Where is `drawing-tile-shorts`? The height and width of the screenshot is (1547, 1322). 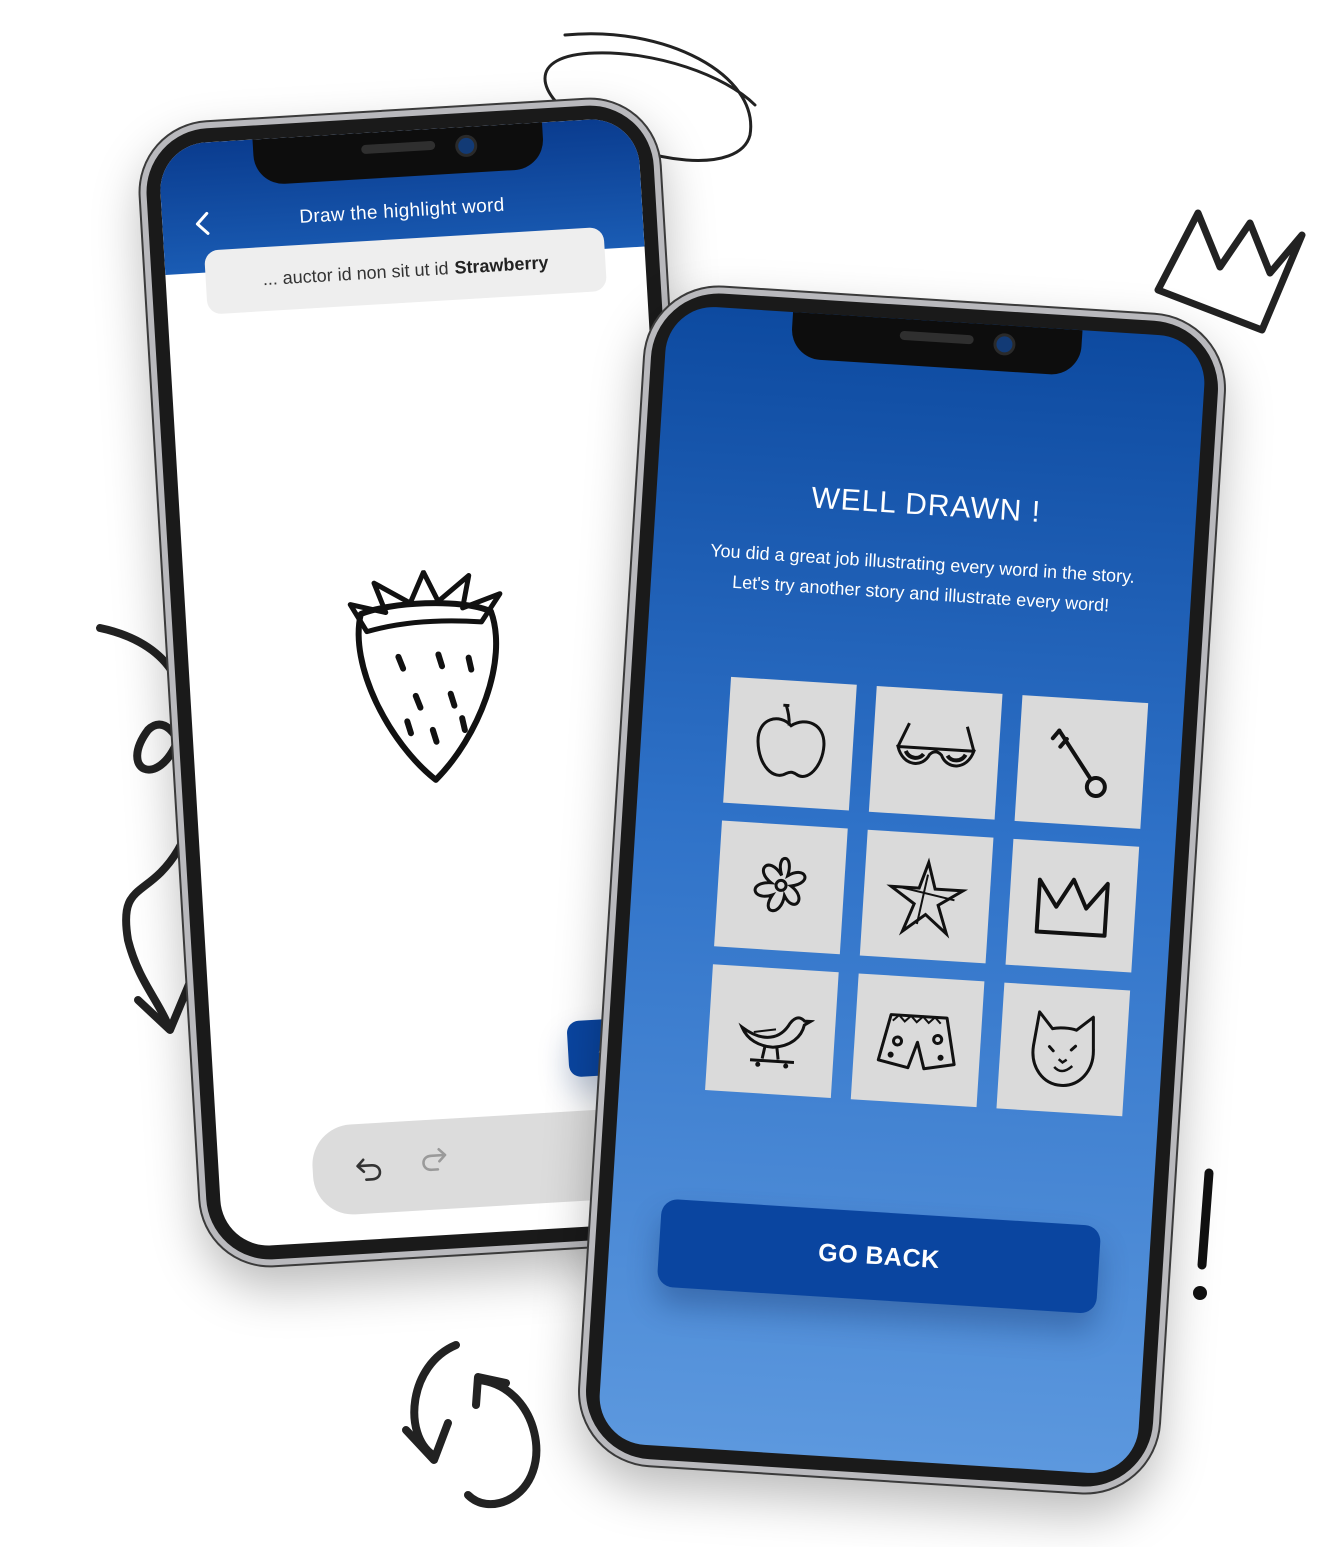
drawing-tile-shorts is located at coordinates (917, 1040).